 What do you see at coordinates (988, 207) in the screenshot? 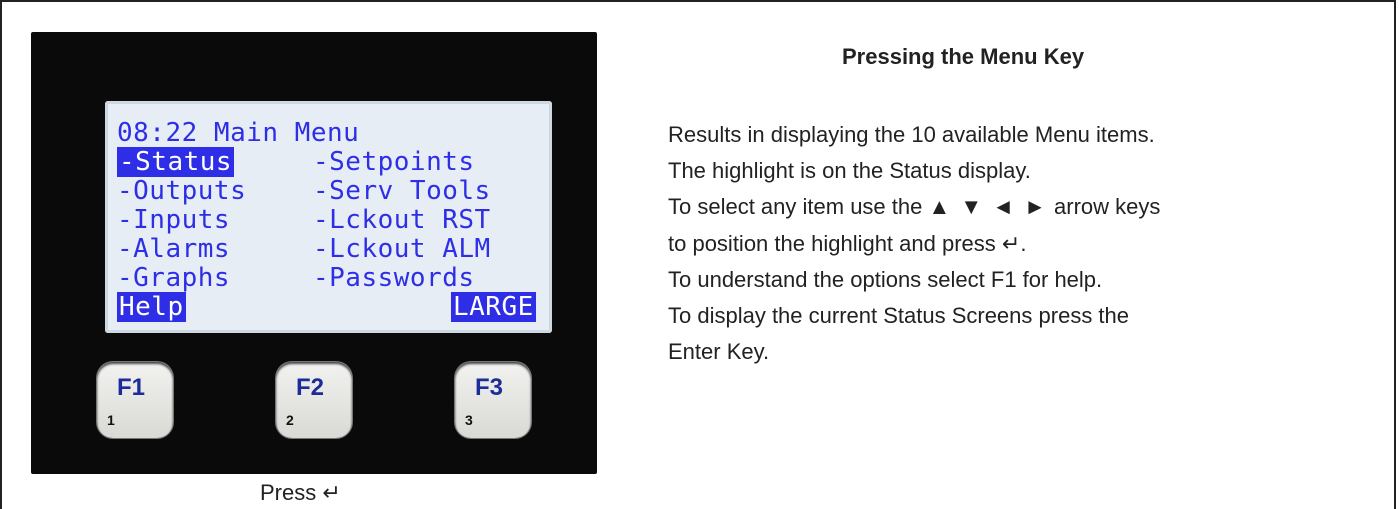
I see `arrow-keys-icons: ▲ ▼ ◄ ►` at bounding box center [988, 207].